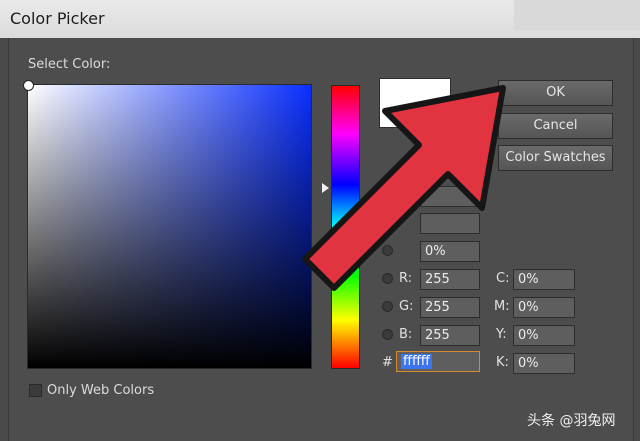  Describe the element at coordinates (404, 188) in the screenshot. I see `red-pointer-arrow-icon` at that location.